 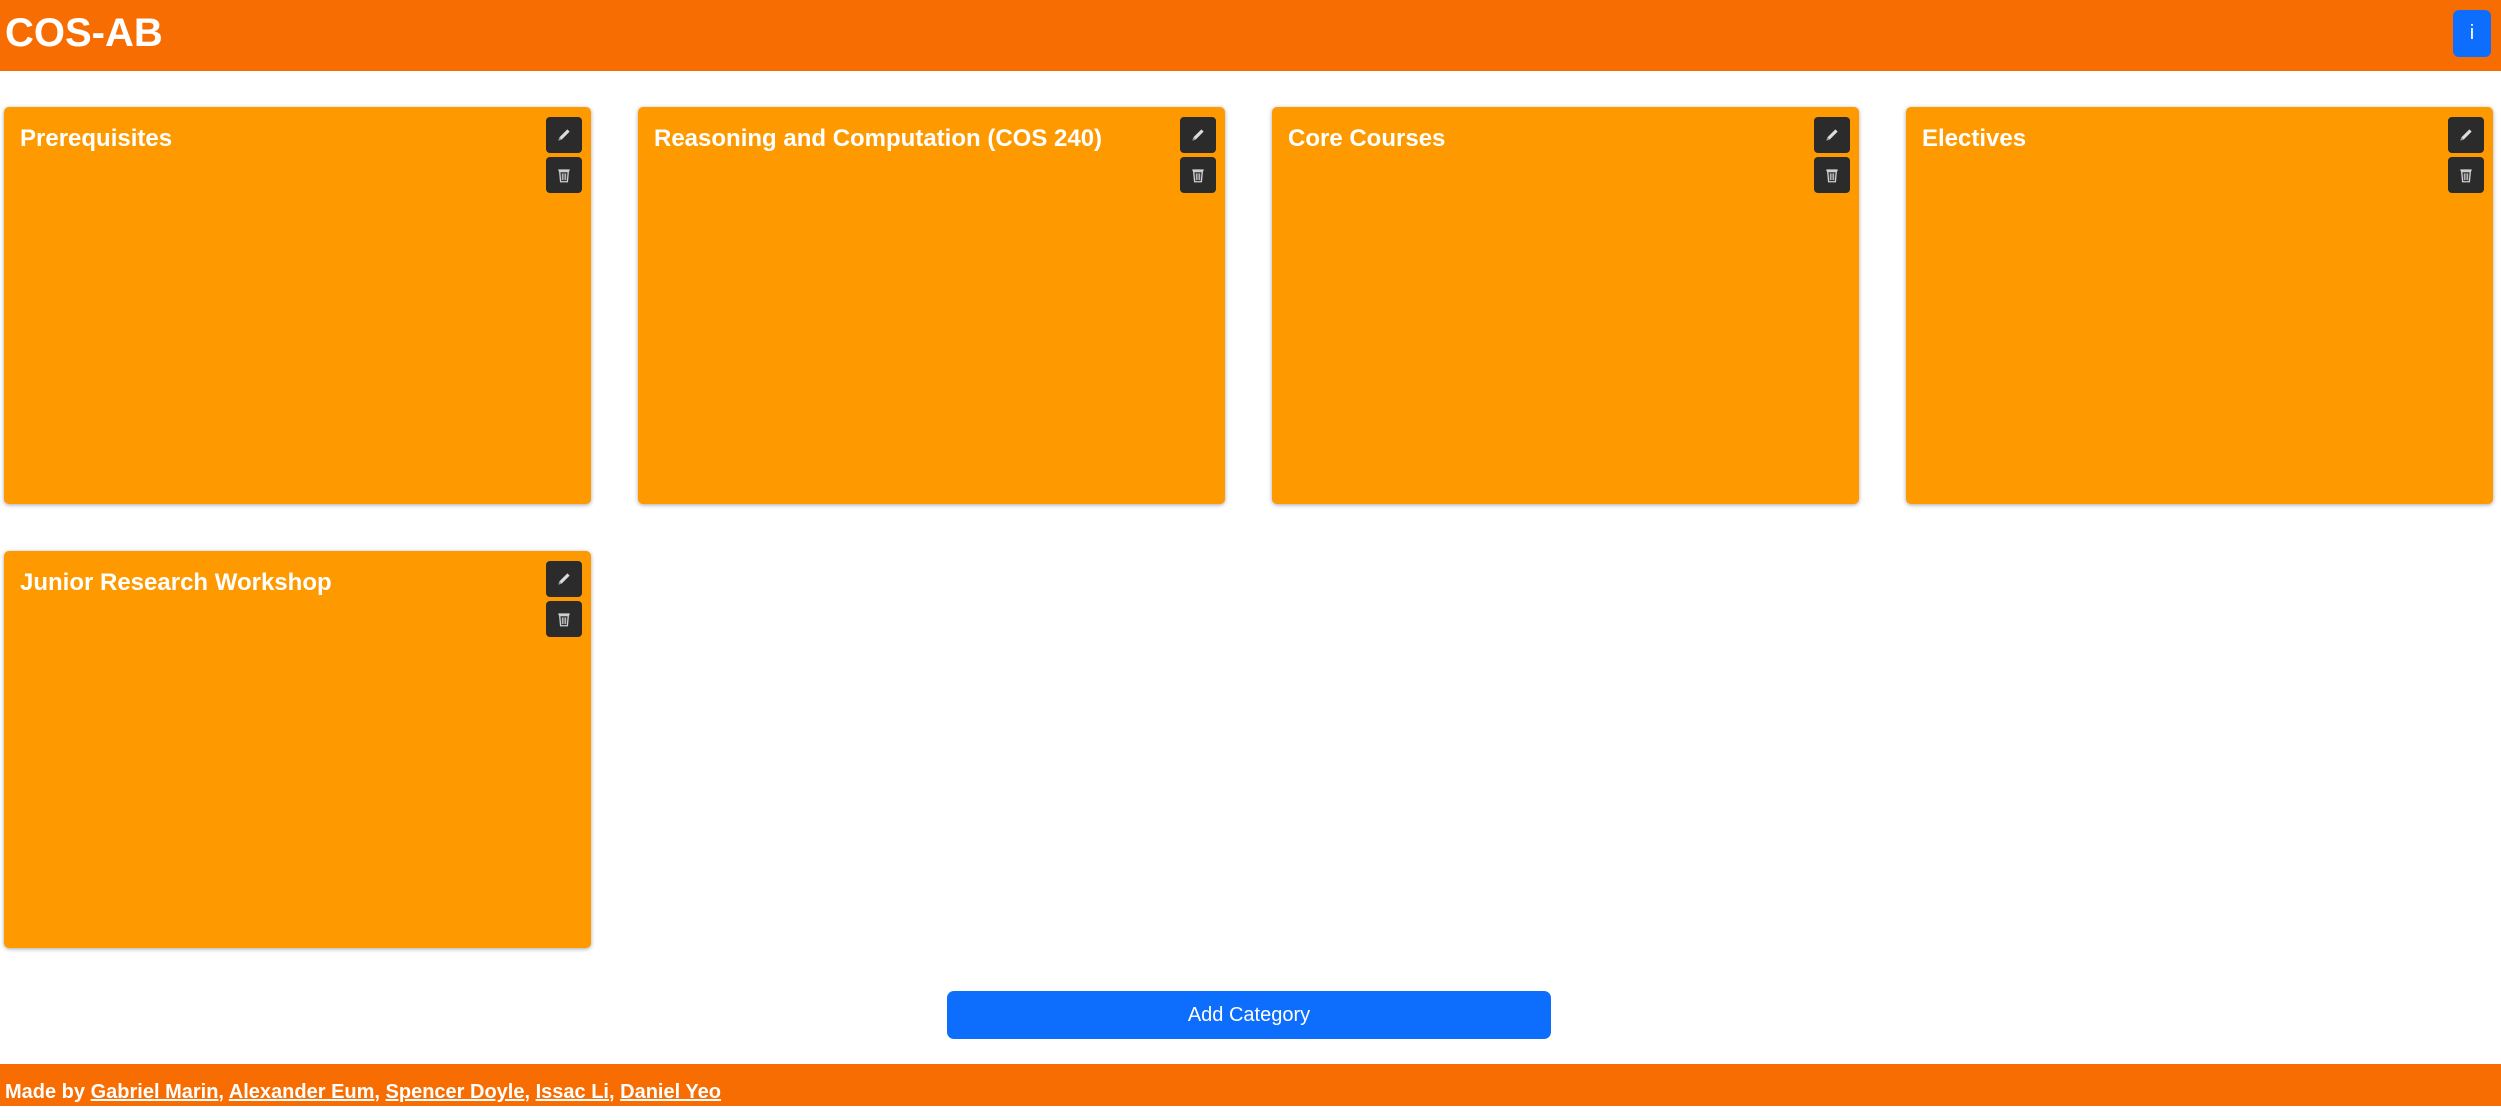 I want to click on category-card-electives: Electives, so click(x=2199, y=305).